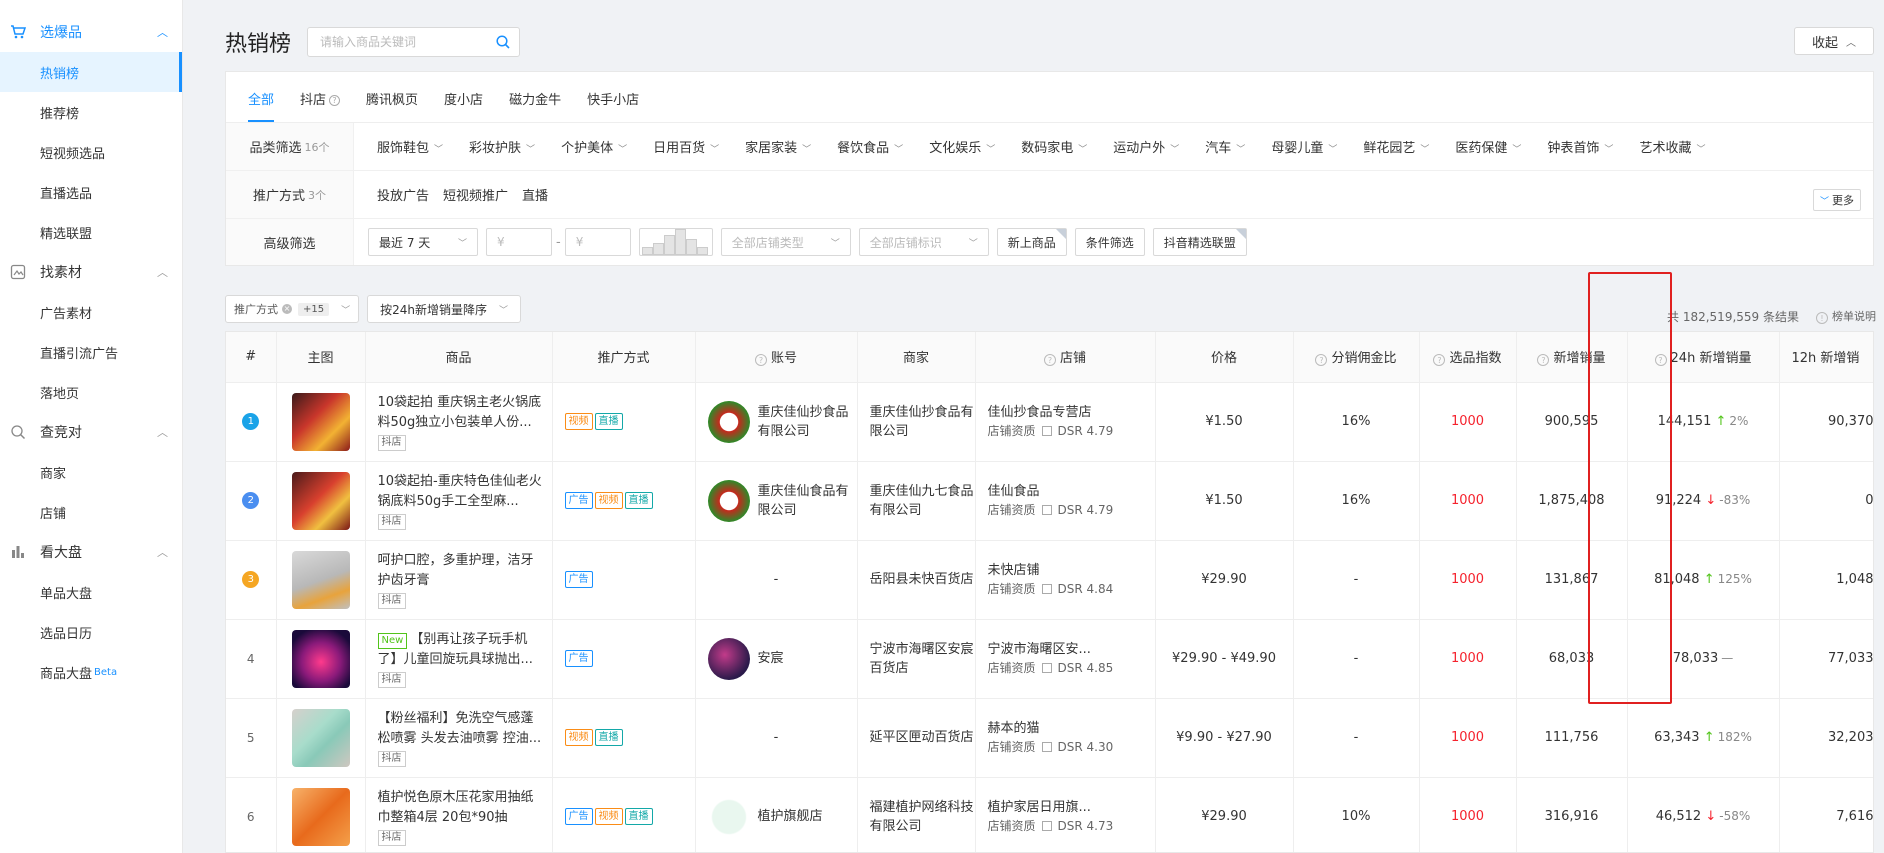 Image resolution: width=1884 pixels, height=853 pixels. What do you see at coordinates (91, 512) in the screenshot?
I see `sidebar-item-shop: 店铺` at bounding box center [91, 512].